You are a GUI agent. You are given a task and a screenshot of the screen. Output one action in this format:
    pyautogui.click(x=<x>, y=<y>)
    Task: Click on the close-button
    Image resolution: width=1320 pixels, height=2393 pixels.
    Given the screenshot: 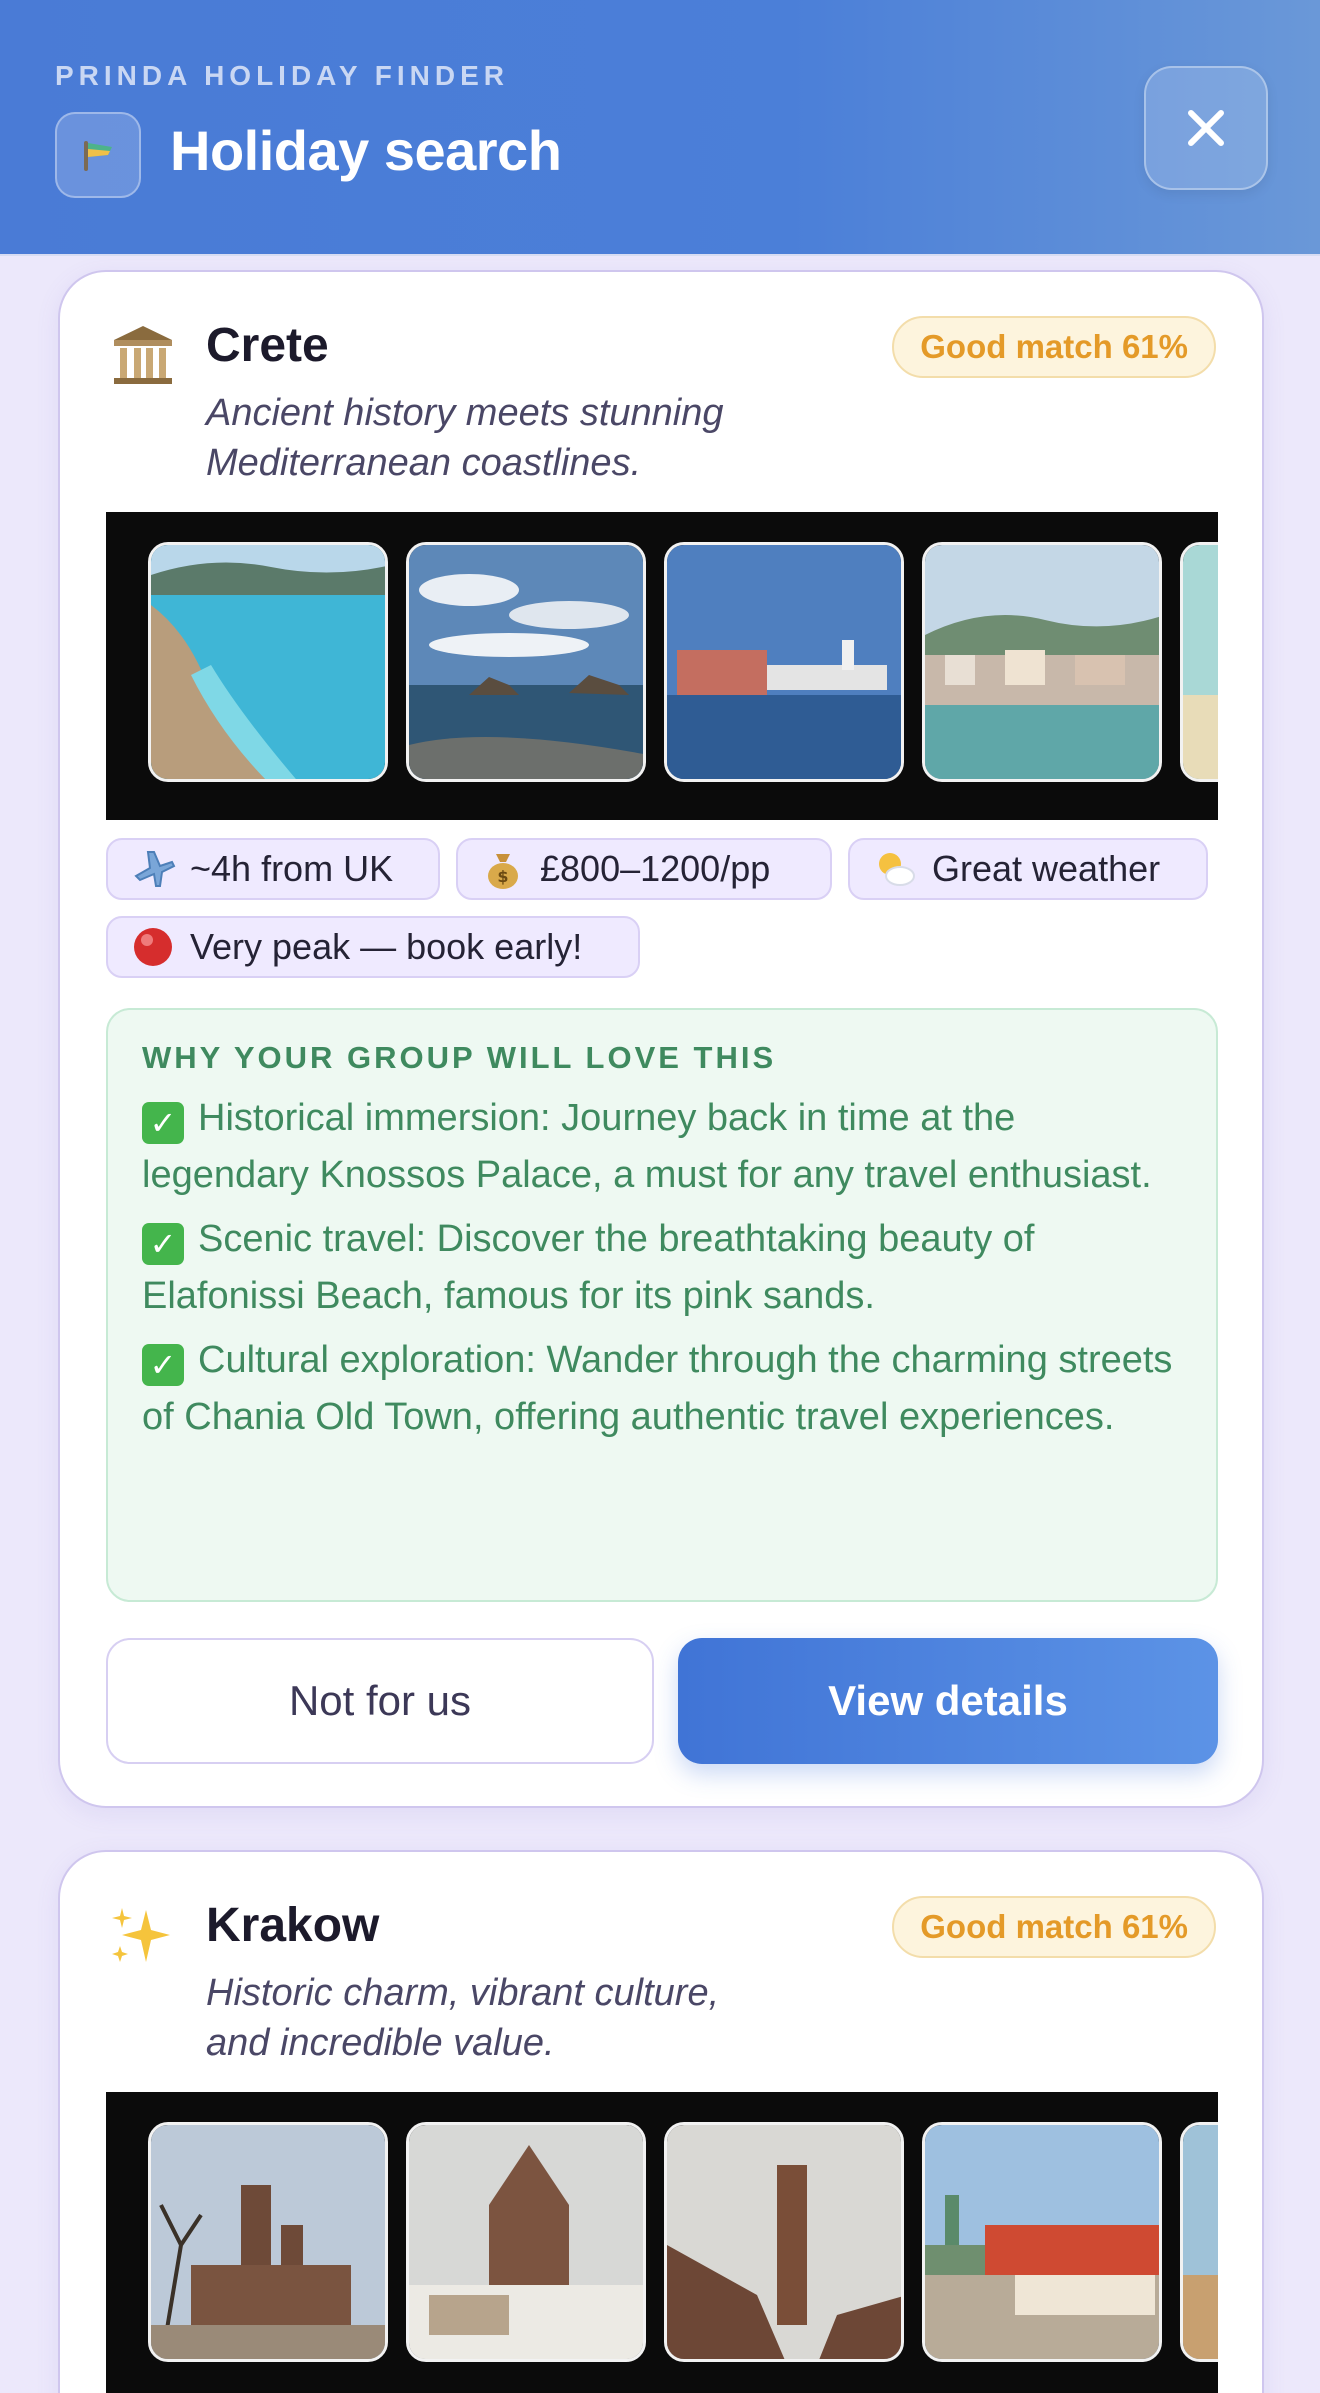 What is the action you would take?
    pyautogui.click(x=1206, y=128)
    